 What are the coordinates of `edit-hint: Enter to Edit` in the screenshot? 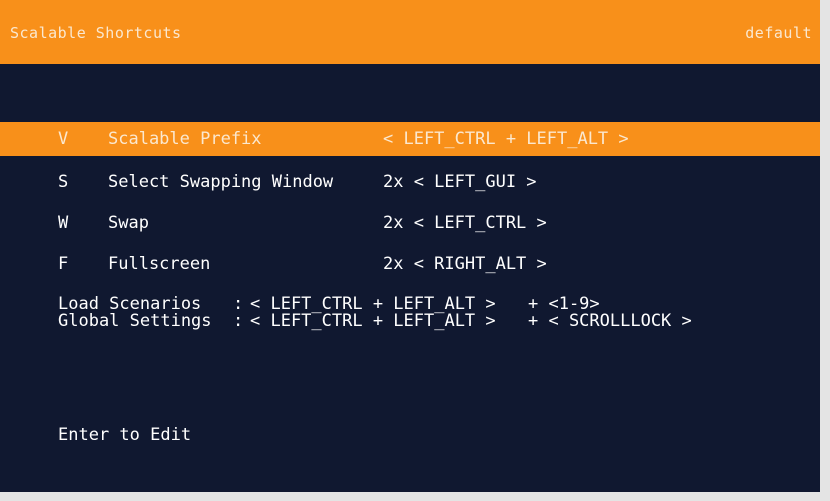 It's located at (125, 435).